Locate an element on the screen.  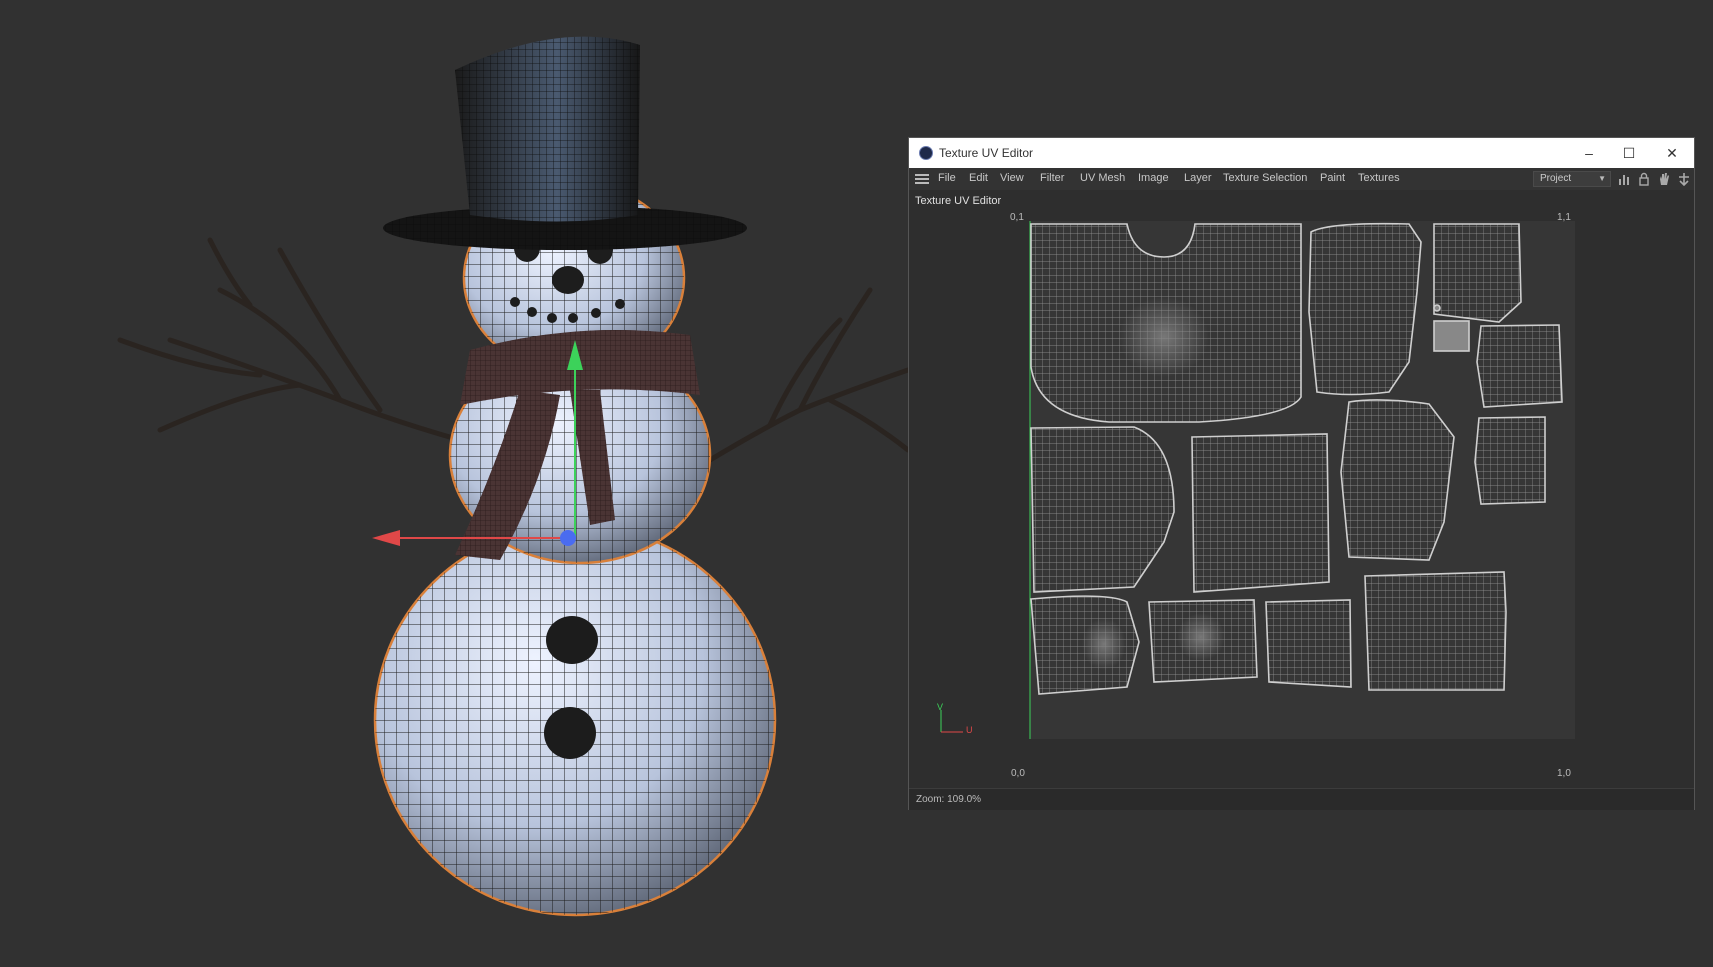
menu-texture-selection: Texture Selection is located at coordinates (1265, 178).